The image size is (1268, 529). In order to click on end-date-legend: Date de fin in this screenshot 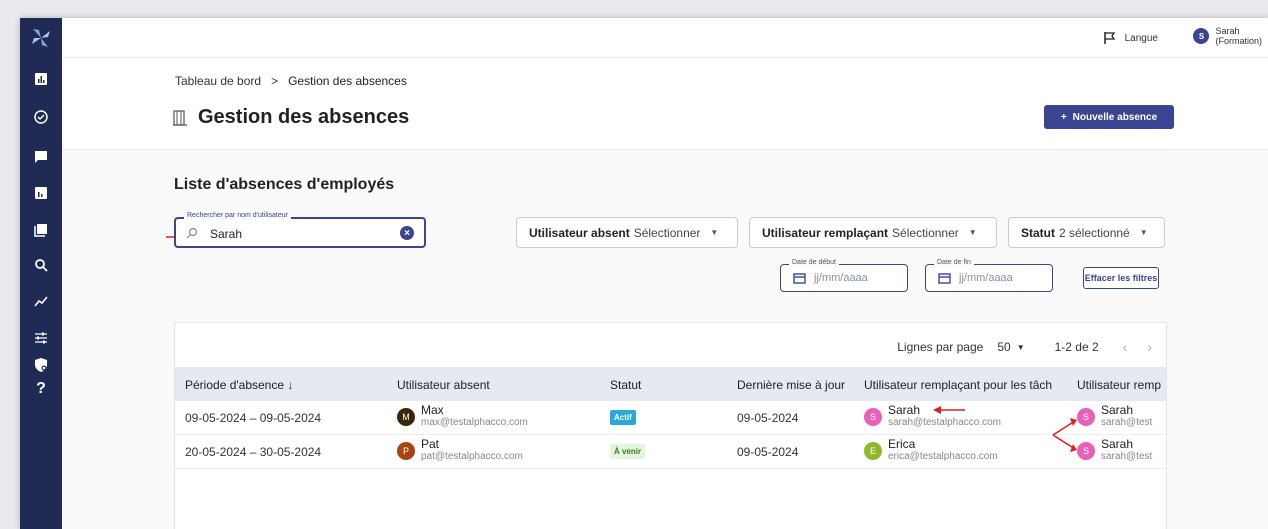, I will do `click(954, 262)`.